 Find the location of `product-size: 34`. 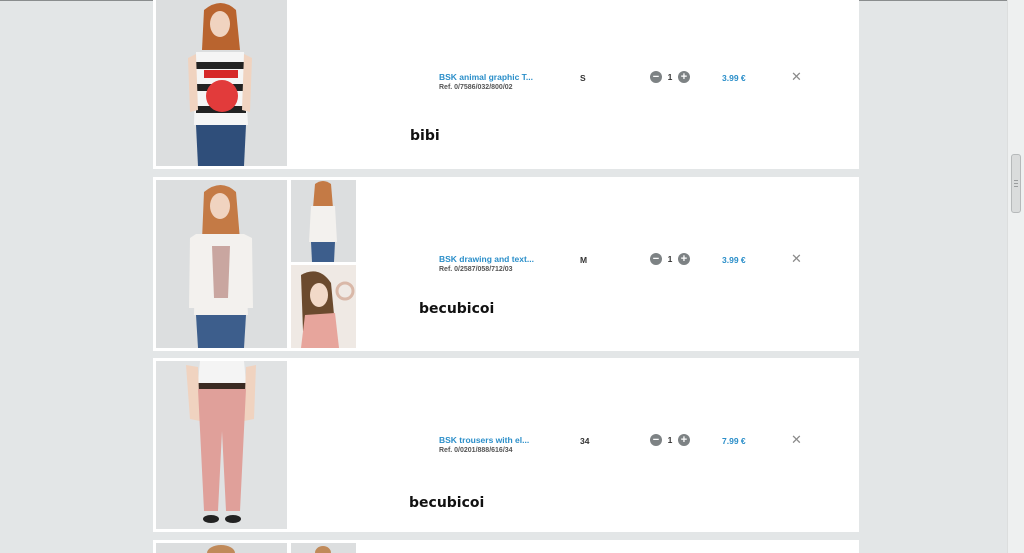

product-size: 34 is located at coordinates (585, 441).